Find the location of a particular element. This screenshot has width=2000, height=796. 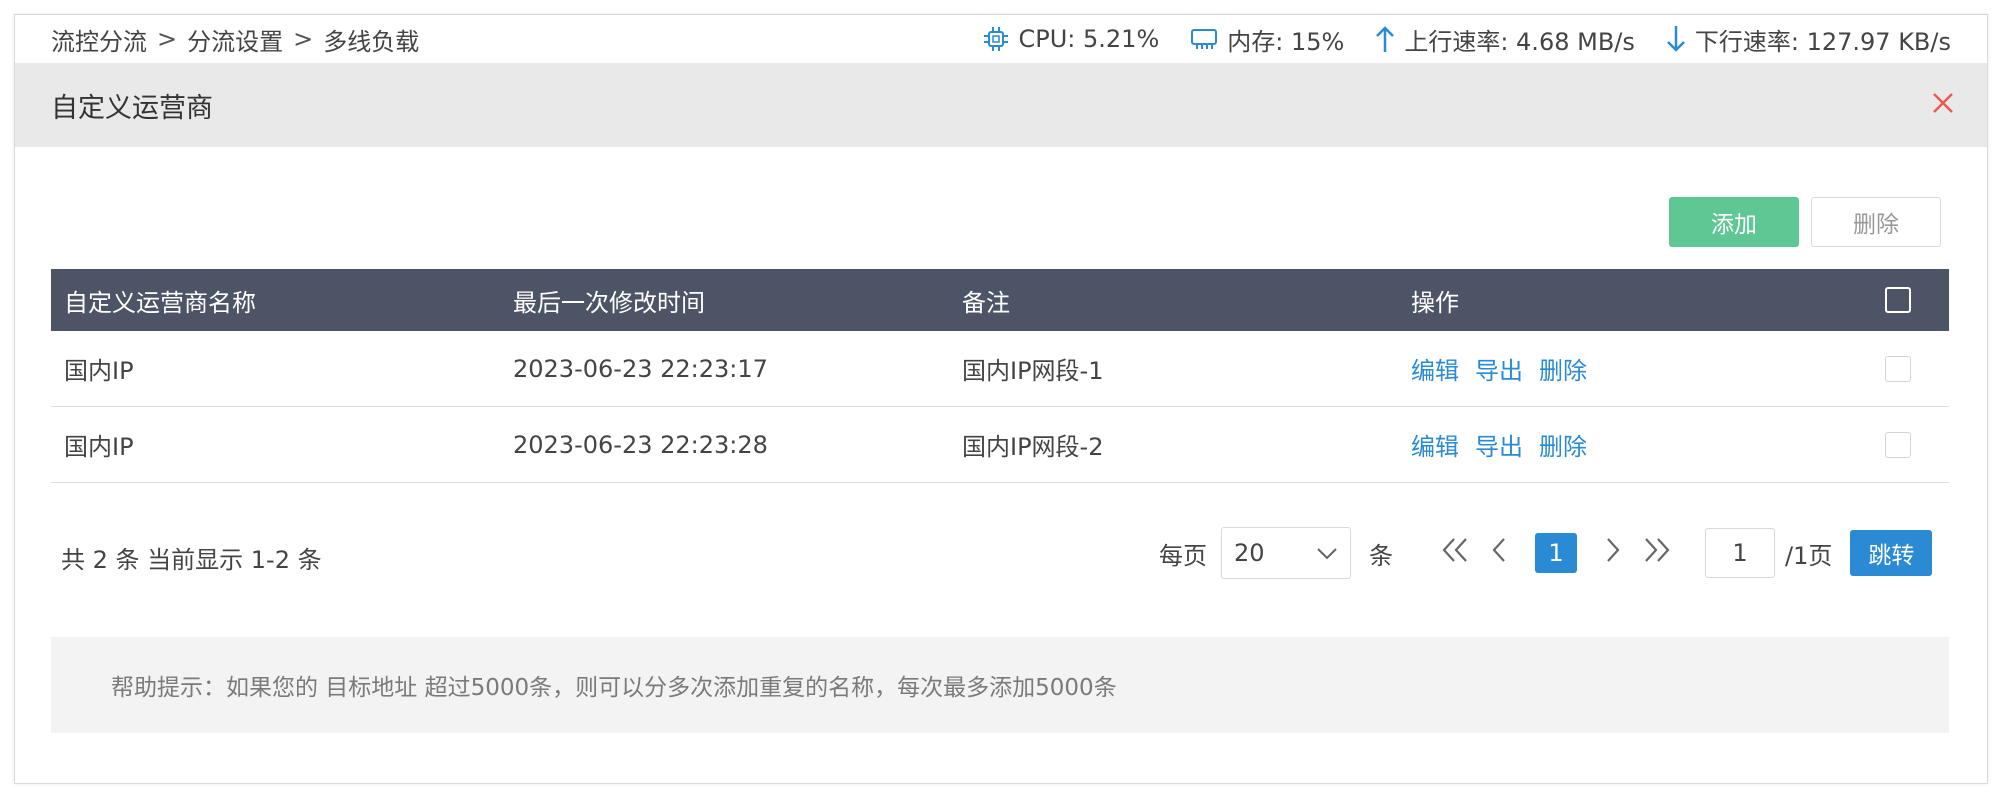

upload-value: 上行速率: 4.68 MB/s is located at coordinates (1519, 41).